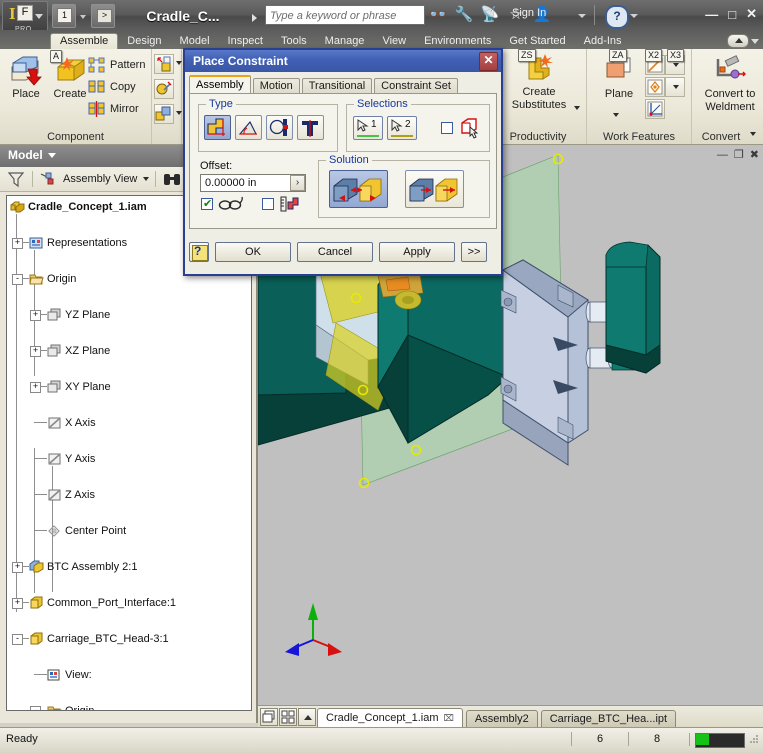 Image resolution: width=763 pixels, height=754 pixels. What do you see at coordinates (402, 128) in the screenshot?
I see `selection-2-button: 2` at bounding box center [402, 128].